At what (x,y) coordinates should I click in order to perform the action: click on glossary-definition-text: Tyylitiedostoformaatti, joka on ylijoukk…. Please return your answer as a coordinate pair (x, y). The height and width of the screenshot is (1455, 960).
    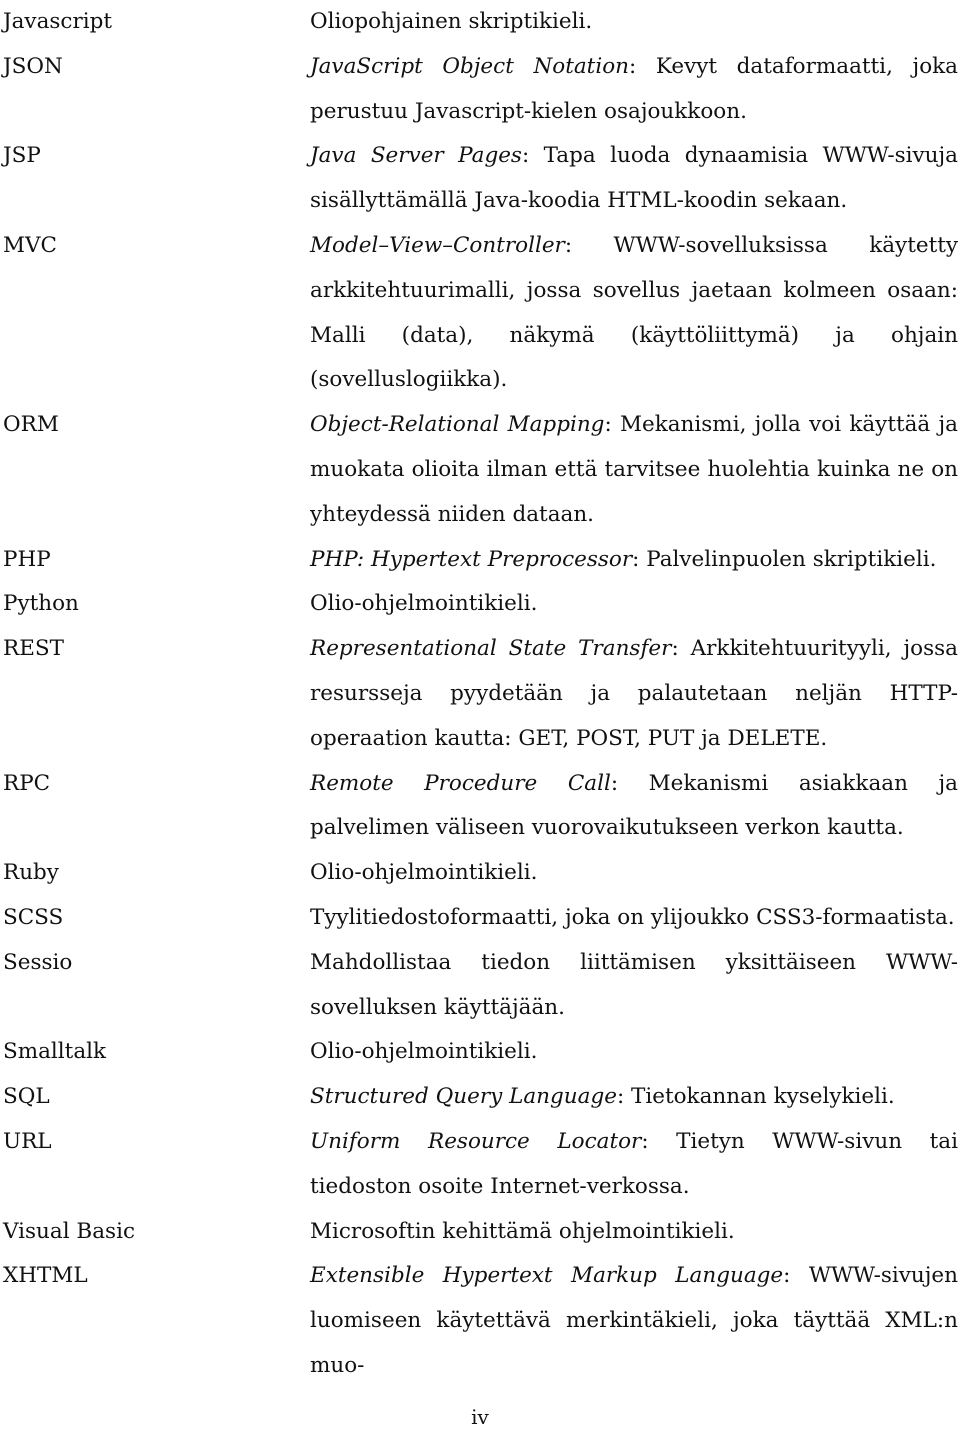
    Looking at the image, I should click on (632, 917).